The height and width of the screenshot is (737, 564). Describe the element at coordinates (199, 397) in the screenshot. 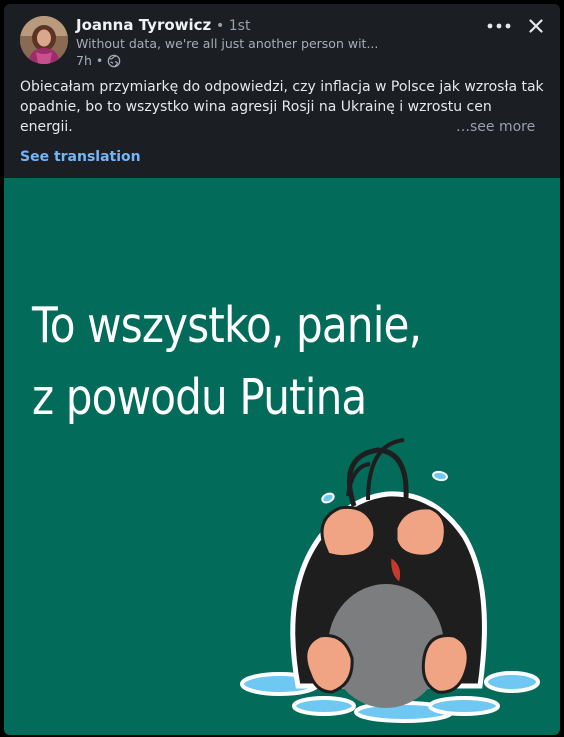

I see `image-caption-line2: z powodu Putina` at that location.